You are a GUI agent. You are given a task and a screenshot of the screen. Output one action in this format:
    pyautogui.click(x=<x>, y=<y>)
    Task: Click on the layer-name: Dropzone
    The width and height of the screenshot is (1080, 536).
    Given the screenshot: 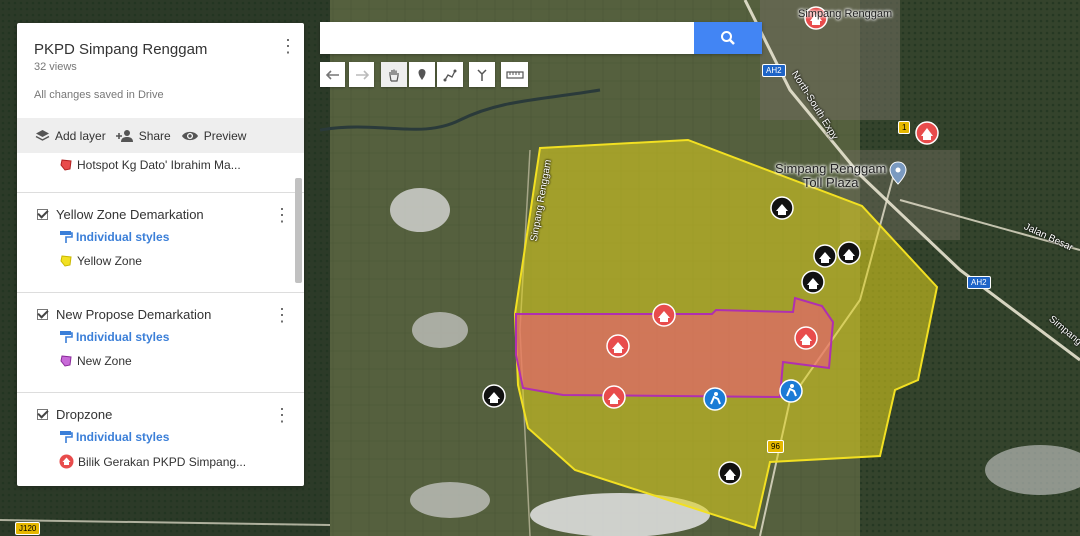 What is the action you would take?
    pyautogui.click(x=84, y=414)
    